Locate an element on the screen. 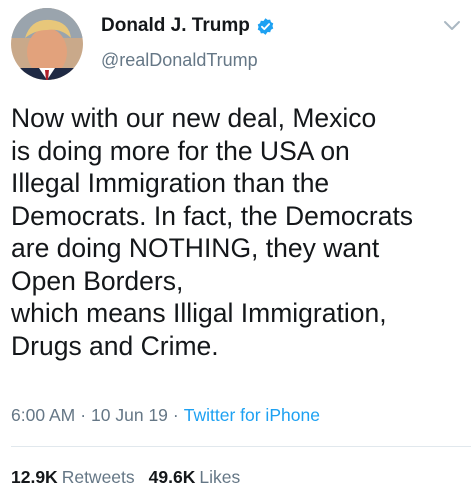 This screenshot has height=499, width=471. tweet-source-link: Twitter for iPhone is located at coordinates (252, 415).